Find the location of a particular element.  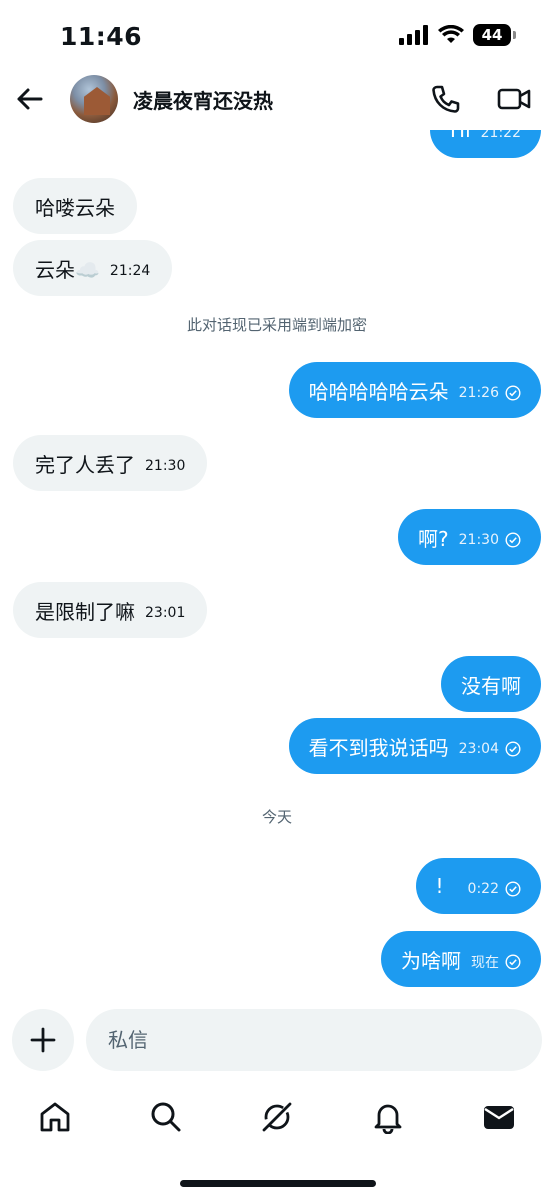

message-bubble-outgoing: 为啥啊 现在 is located at coordinates (461, 959).